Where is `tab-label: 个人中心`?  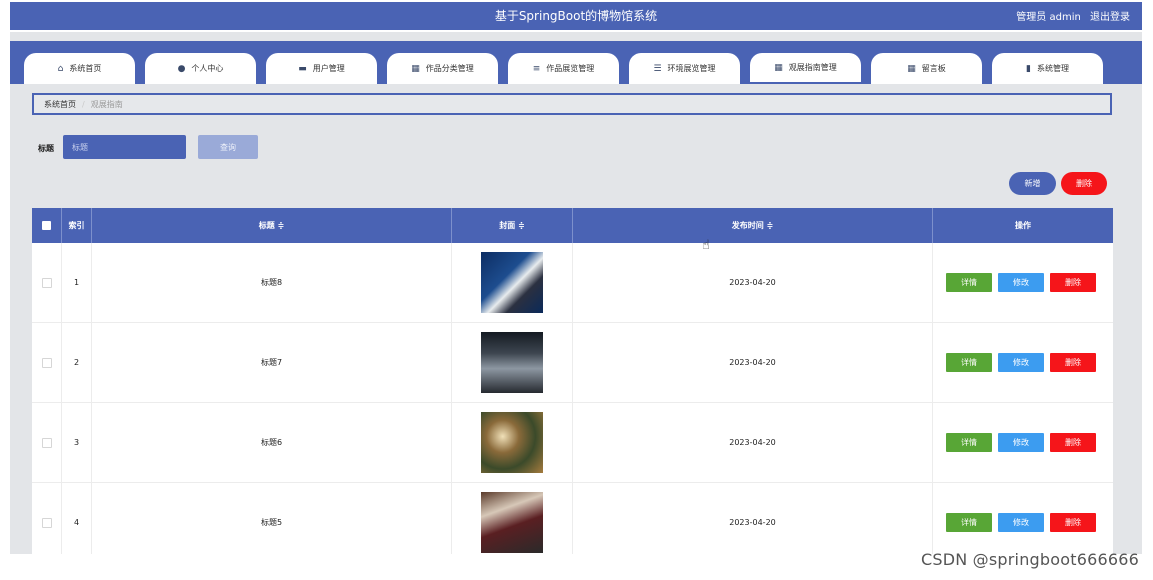
tab-label: 个人中心 is located at coordinates (207, 68).